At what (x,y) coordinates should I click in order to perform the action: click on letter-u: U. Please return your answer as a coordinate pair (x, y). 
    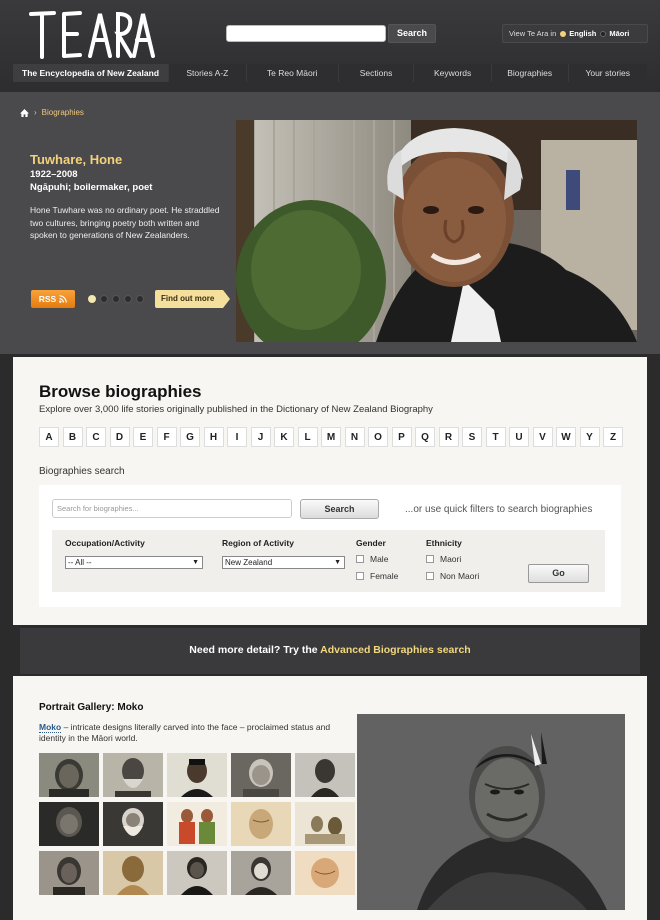
    Looking at the image, I should click on (519, 437).